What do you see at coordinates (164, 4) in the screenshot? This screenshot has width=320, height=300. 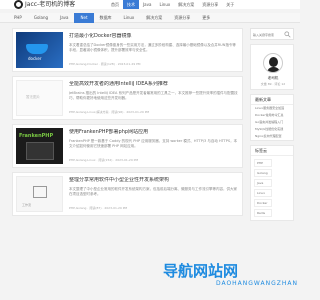 I see `nav-item-linux: Linux` at bounding box center [164, 4].